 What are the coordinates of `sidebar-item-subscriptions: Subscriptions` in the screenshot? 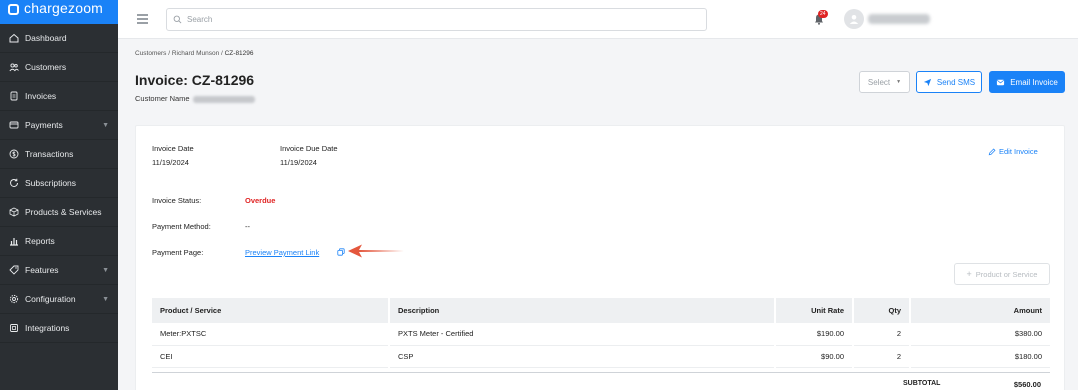 It's located at (59, 183).